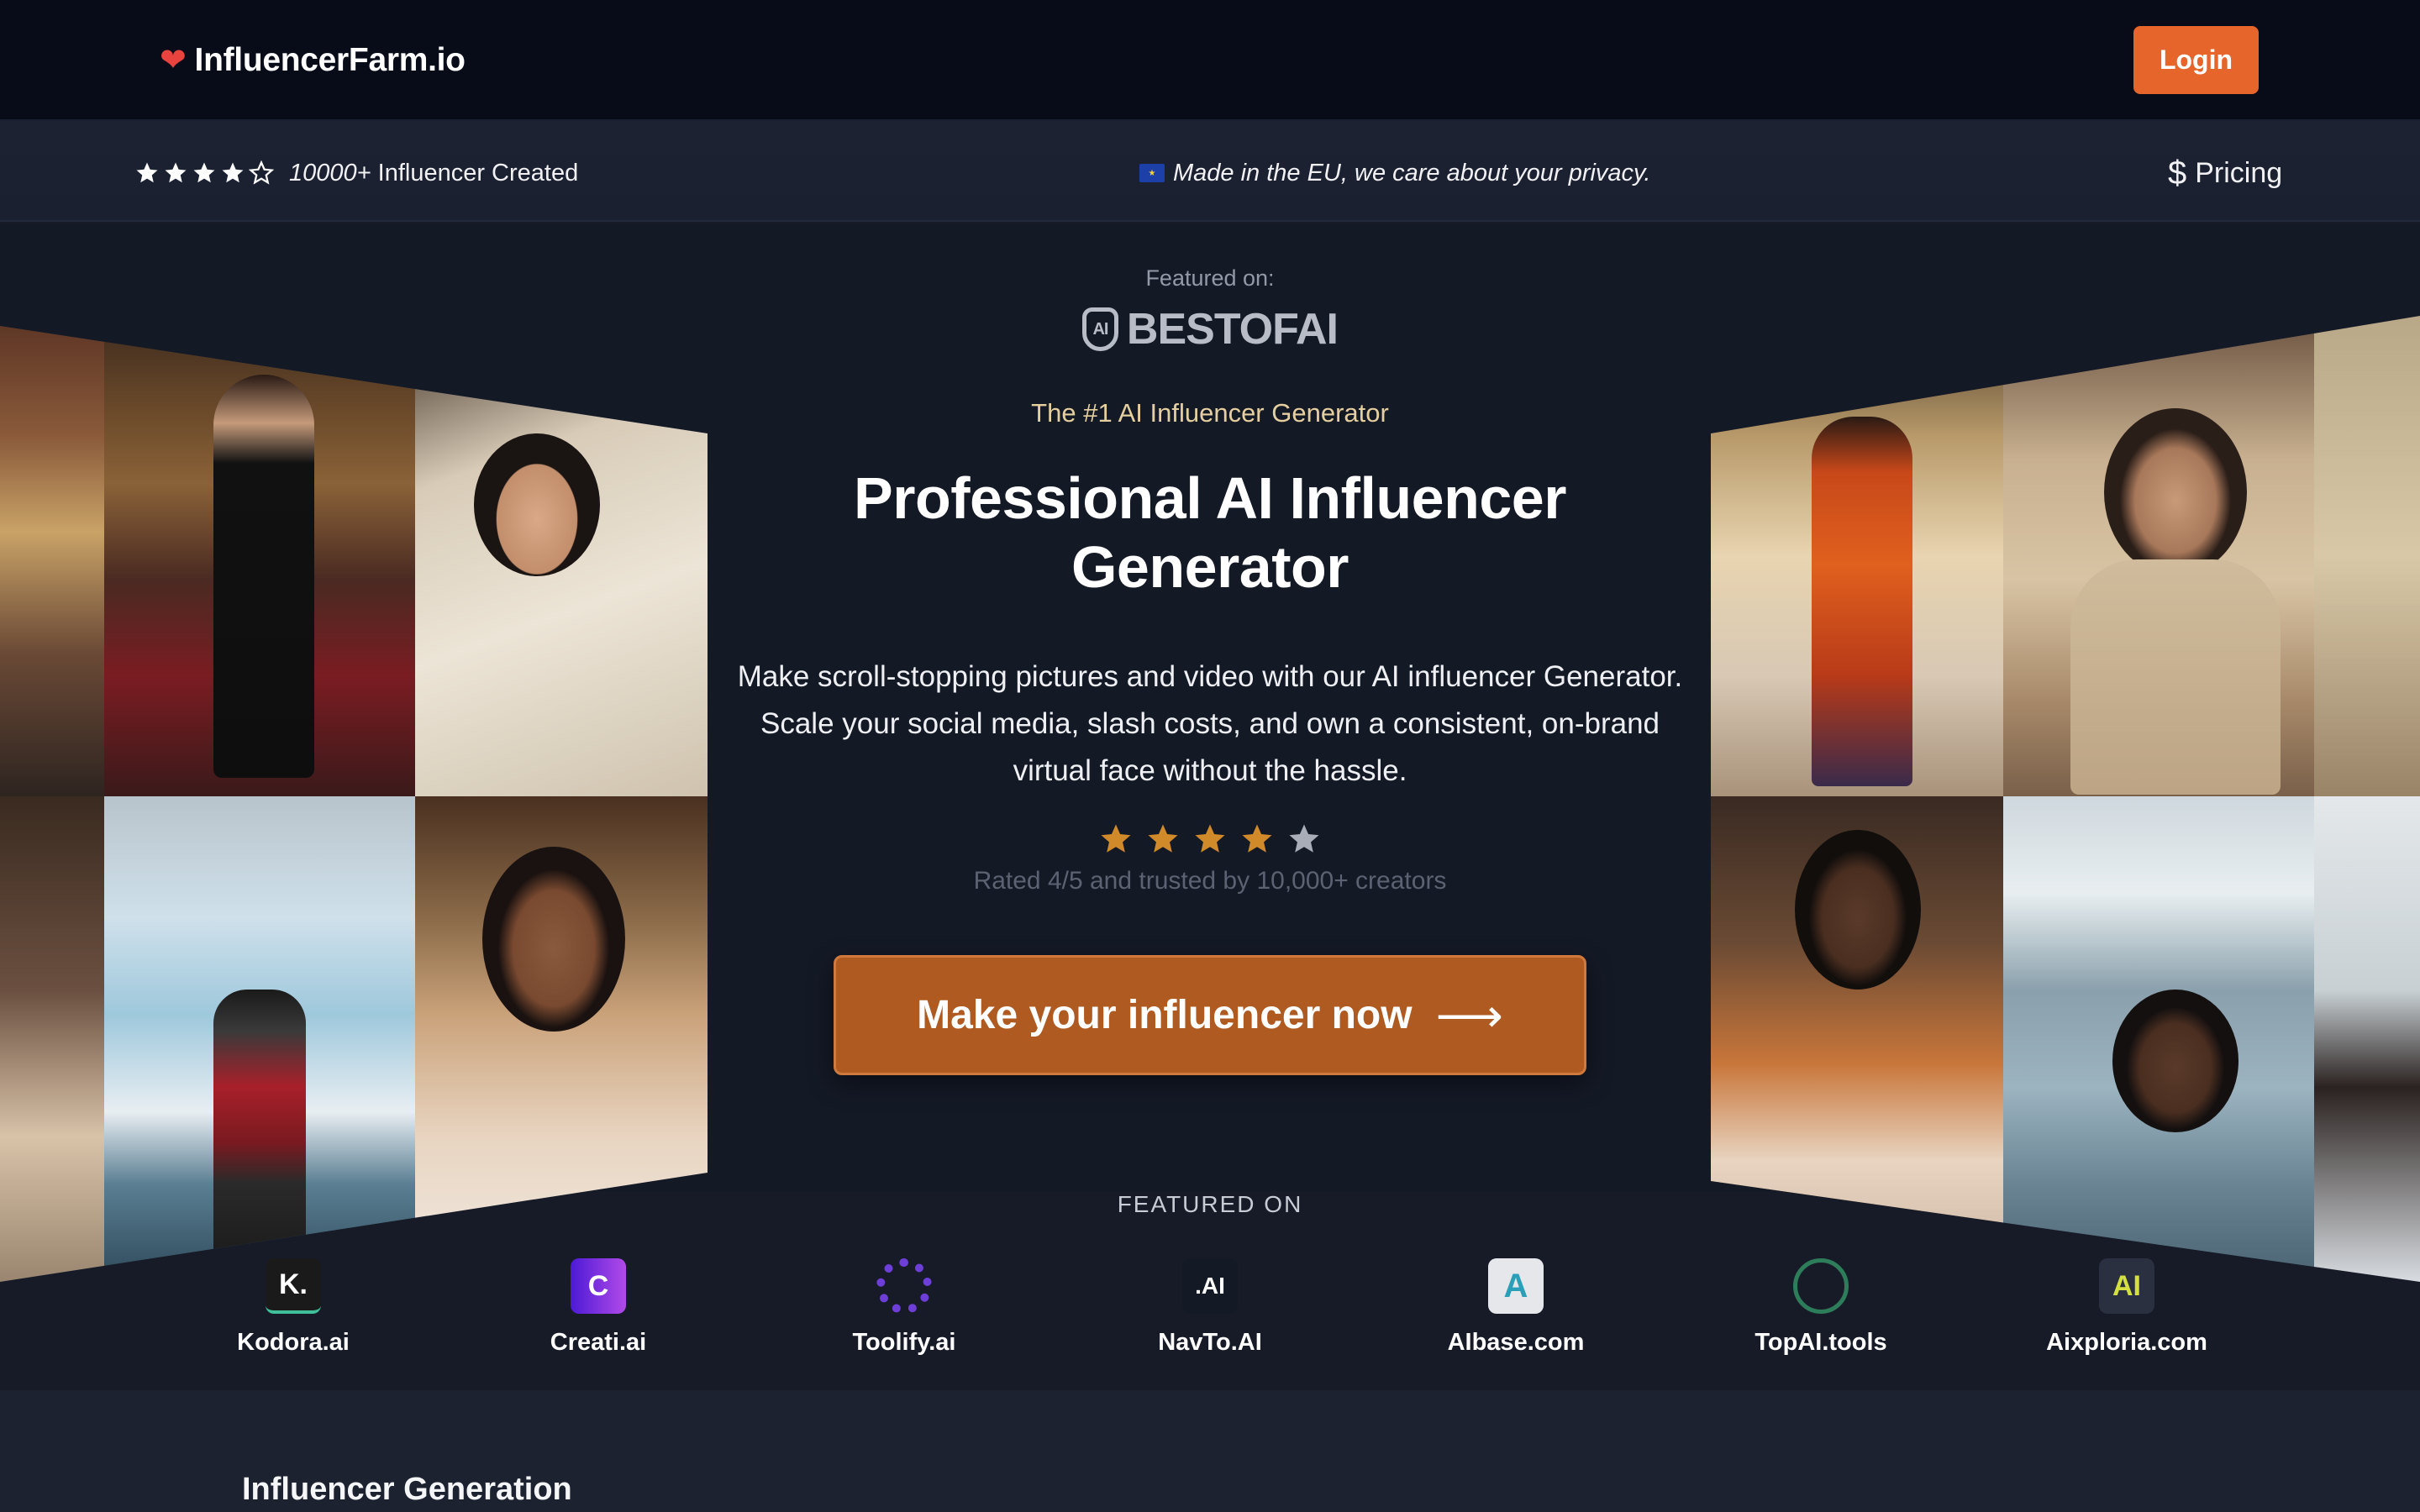  I want to click on featured-logo-name: Aixploria.com, so click(2126, 1342).